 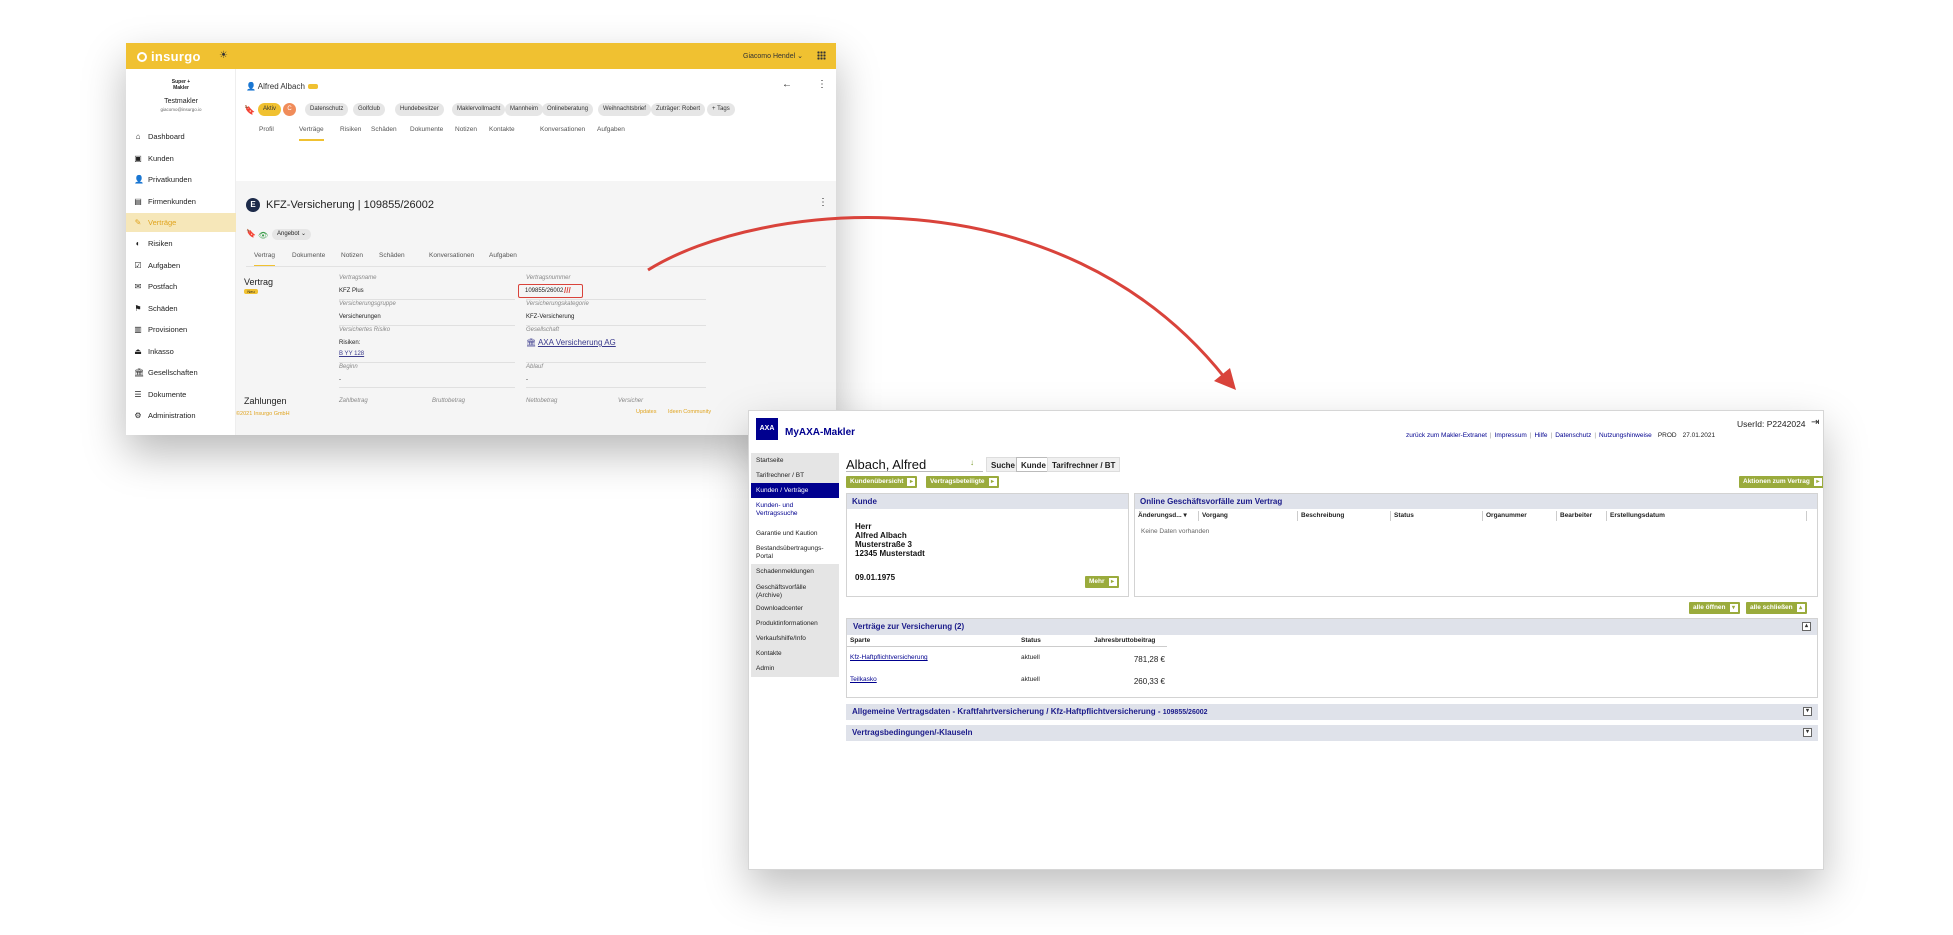 What do you see at coordinates (384, 129) in the screenshot?
I see `tab-schäden: Schäden` at bounding box center [384, 129].